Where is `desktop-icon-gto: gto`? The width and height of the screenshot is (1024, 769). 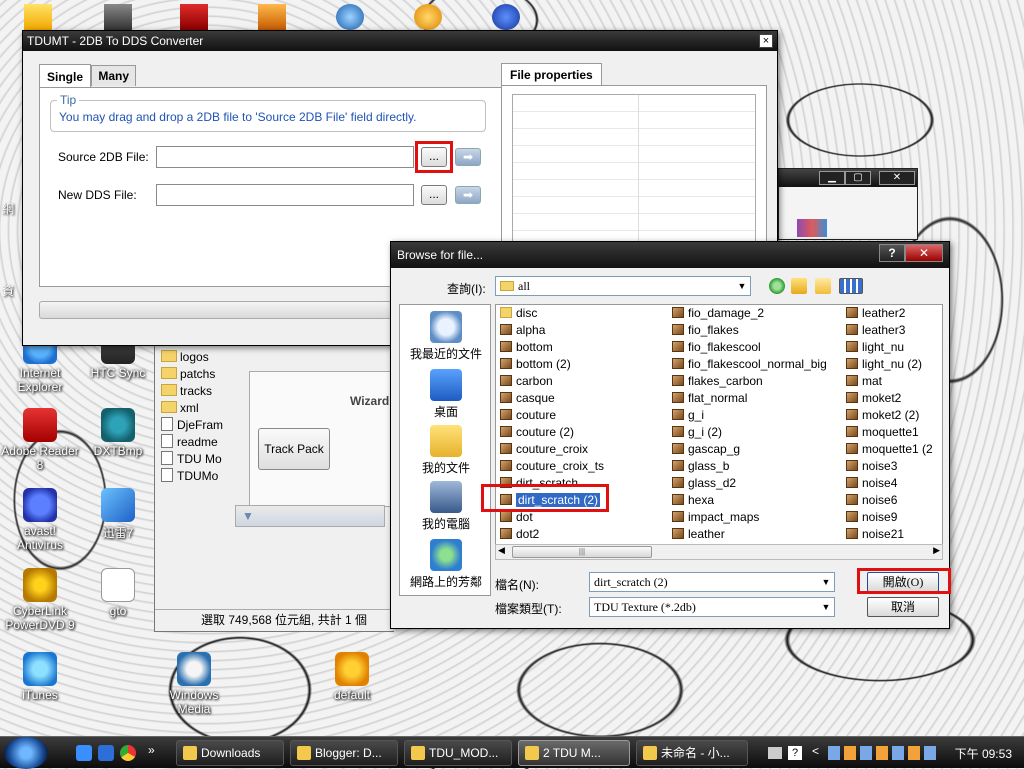 desktop-icon-gto: gto is located at coordinates (118, 593).